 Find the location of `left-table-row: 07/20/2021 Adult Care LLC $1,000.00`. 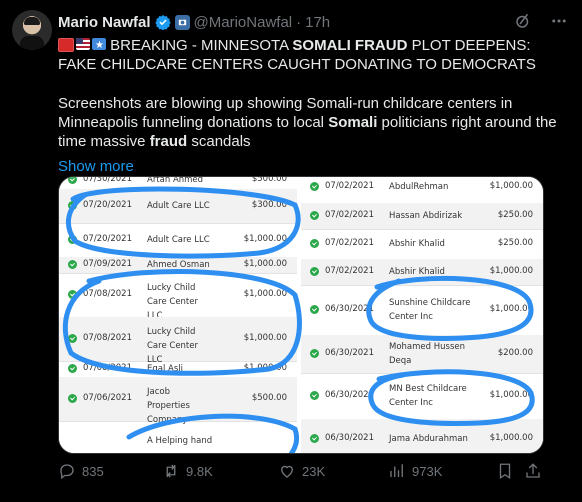

left-table-row: 07/20/2021 Adult Care LLC $1,000.00 is located at coordinates (178, 240).